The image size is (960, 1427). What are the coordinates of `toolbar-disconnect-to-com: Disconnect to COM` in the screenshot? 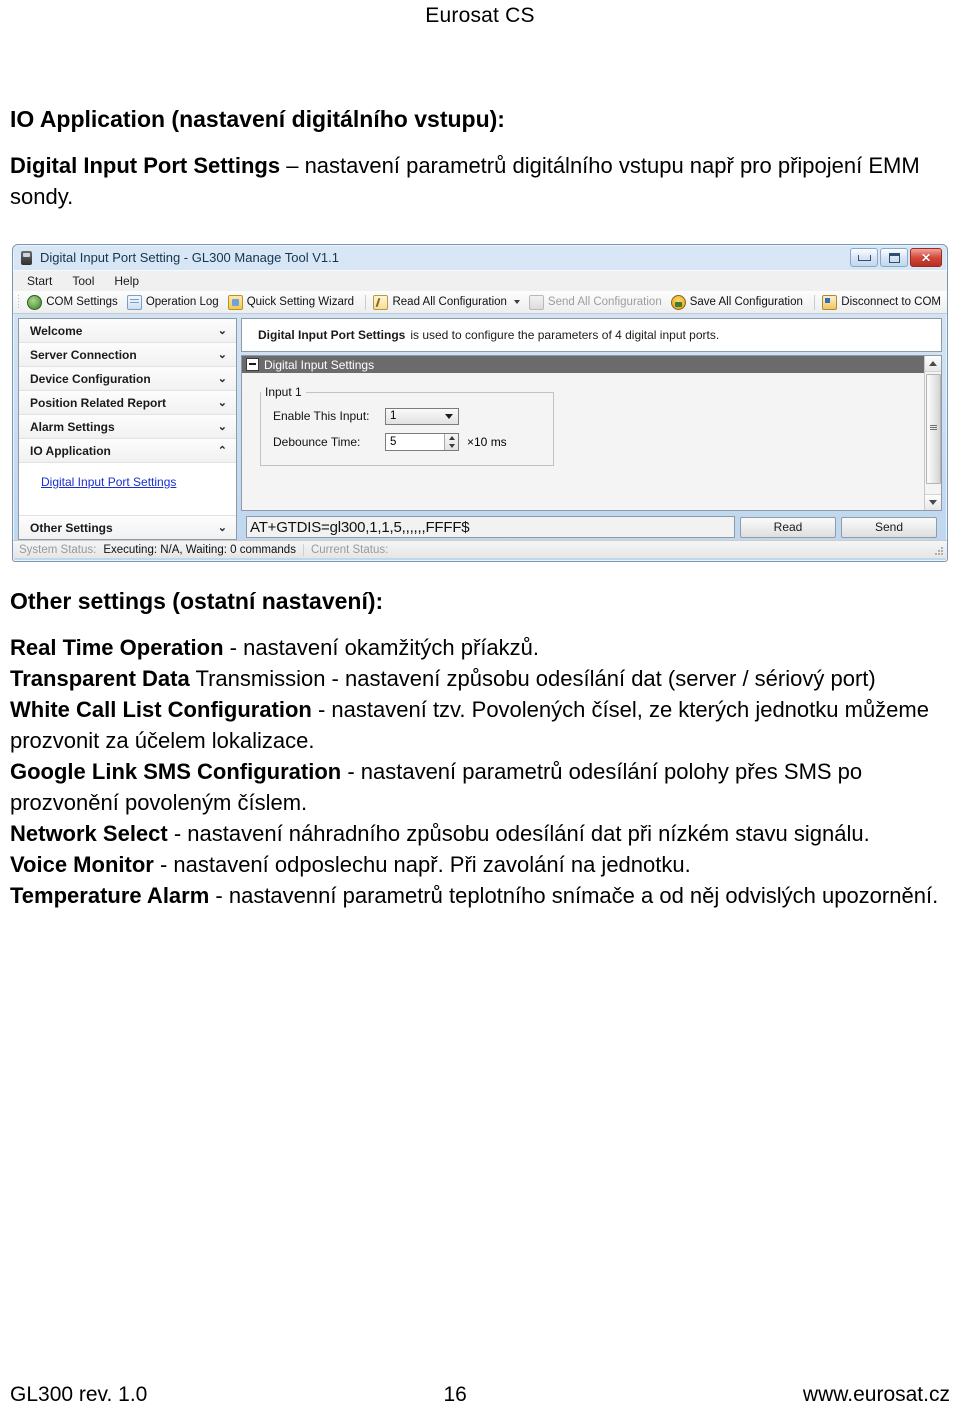 It's located at (883, 302).